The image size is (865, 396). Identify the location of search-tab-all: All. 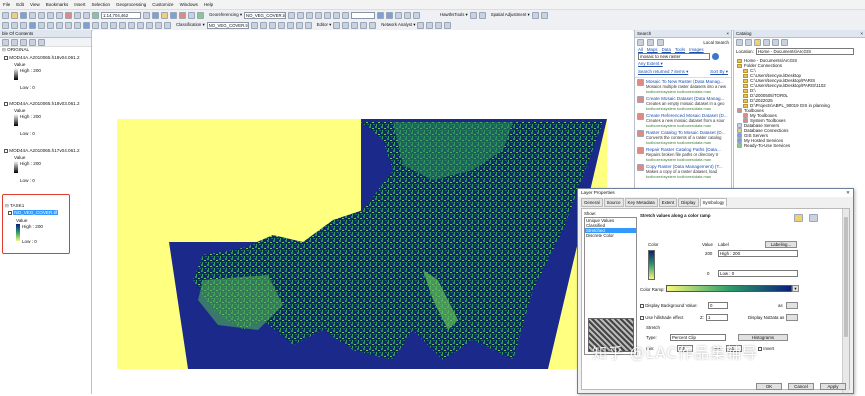
(640, 49).